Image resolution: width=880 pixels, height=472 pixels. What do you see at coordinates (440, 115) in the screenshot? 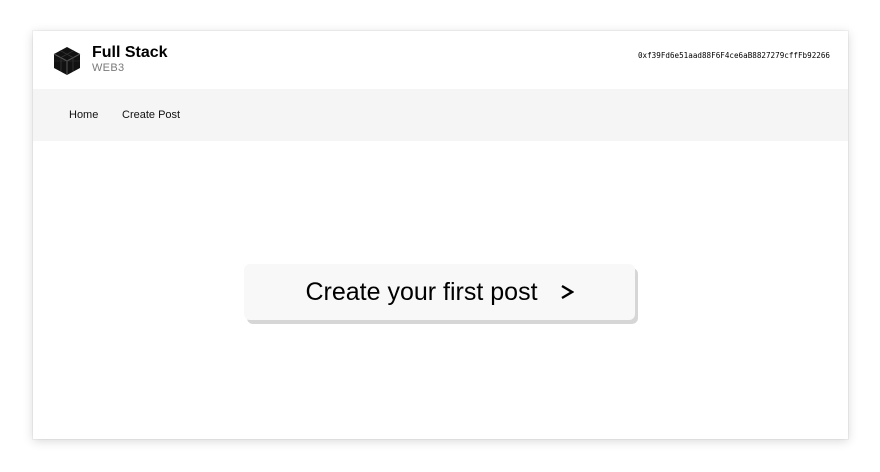
I see `main-nav: Home Create Post` at bounding box center [440, 115].